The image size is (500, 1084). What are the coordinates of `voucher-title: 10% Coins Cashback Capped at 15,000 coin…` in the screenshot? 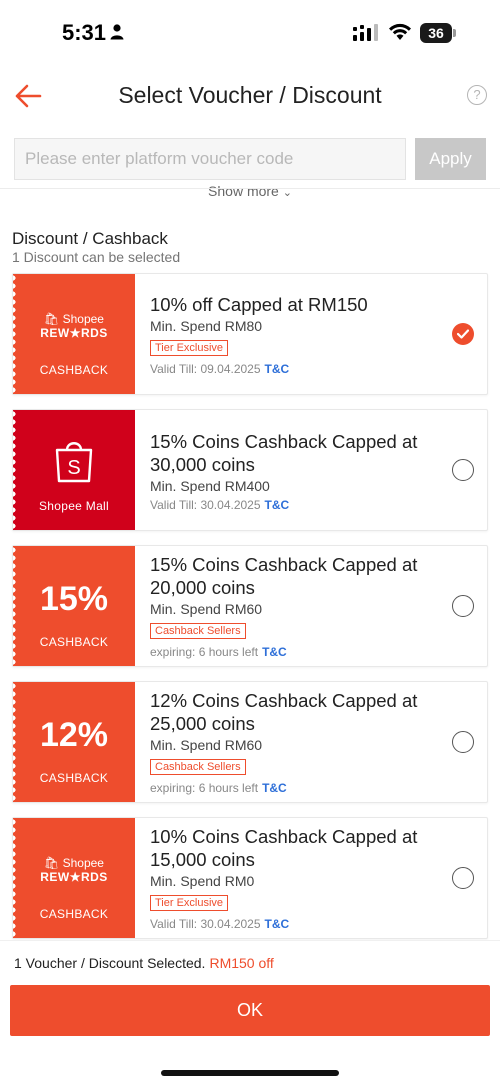 It's located at (284, 848).